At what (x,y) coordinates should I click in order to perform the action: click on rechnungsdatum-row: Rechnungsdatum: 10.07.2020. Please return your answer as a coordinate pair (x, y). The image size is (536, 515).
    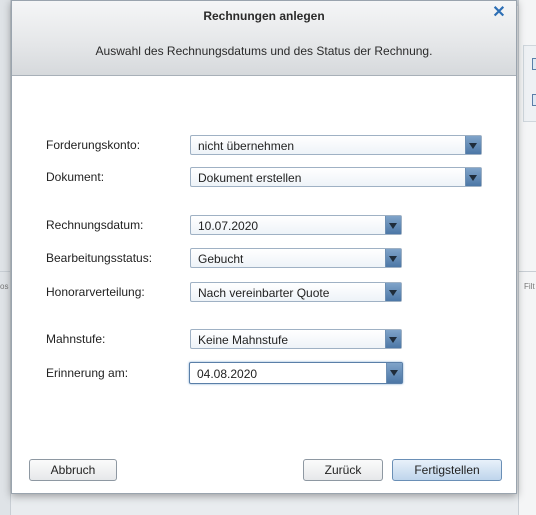
    Looking at the image, I should click on (226, 225).